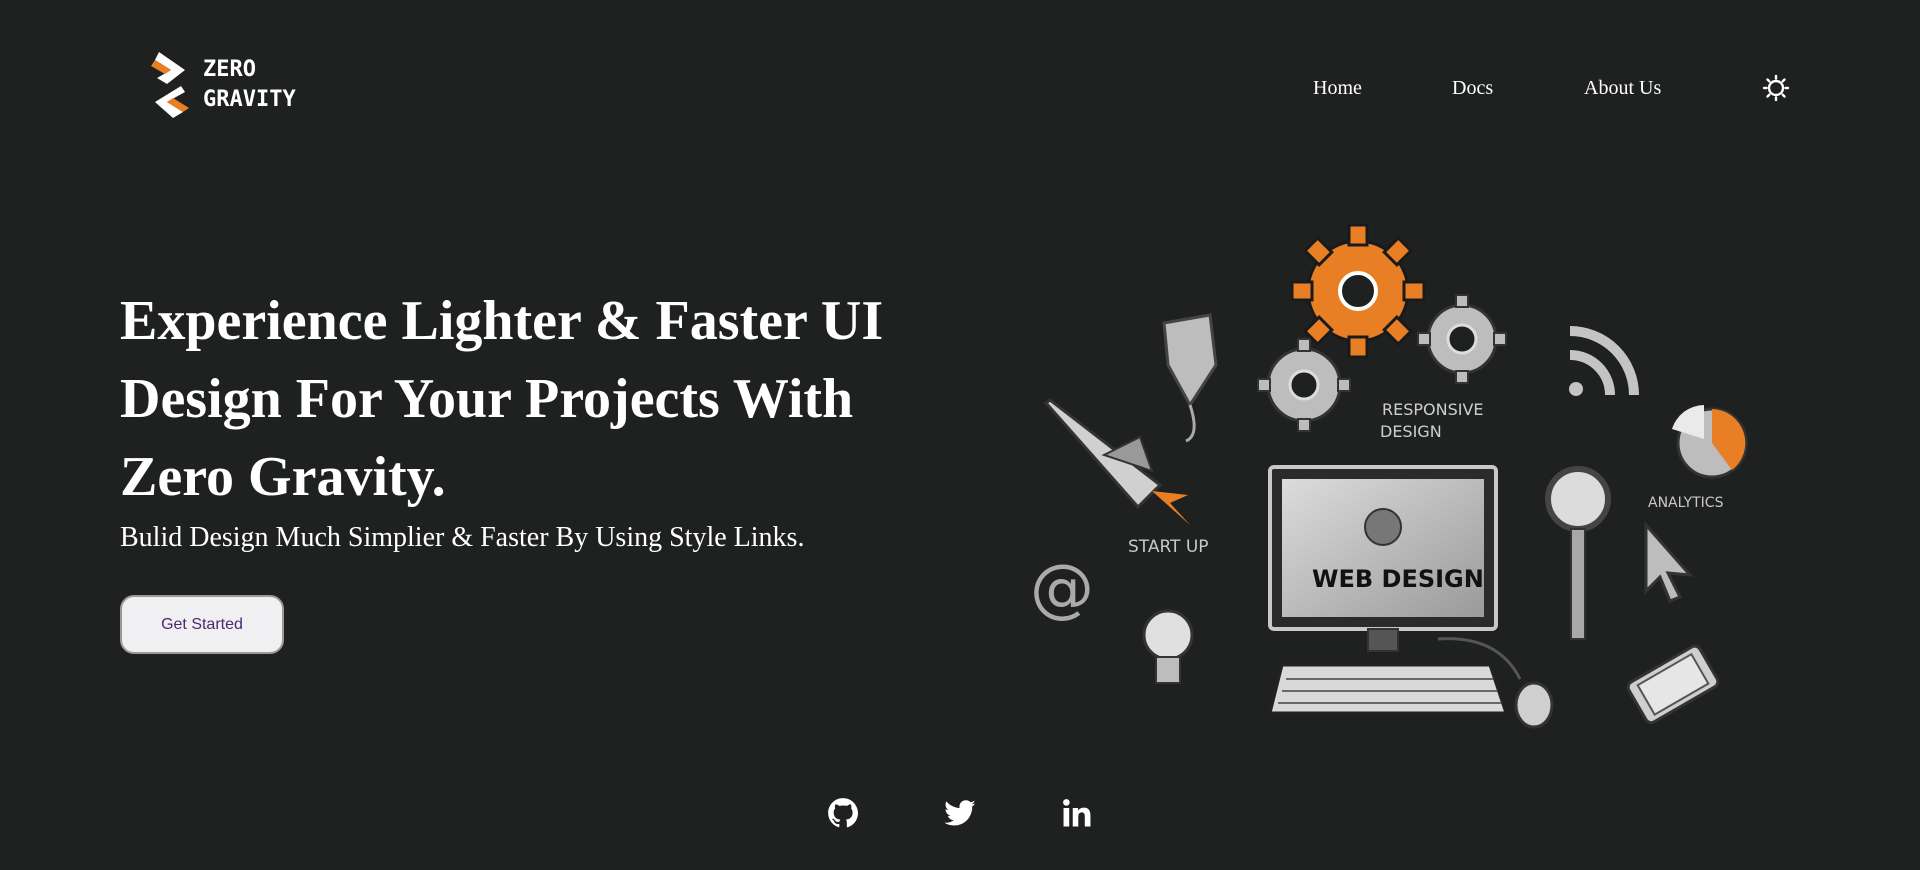  Describe the element at coordinates (1578, 553) in the screenshot. I see `magnifier-icon` at that location.